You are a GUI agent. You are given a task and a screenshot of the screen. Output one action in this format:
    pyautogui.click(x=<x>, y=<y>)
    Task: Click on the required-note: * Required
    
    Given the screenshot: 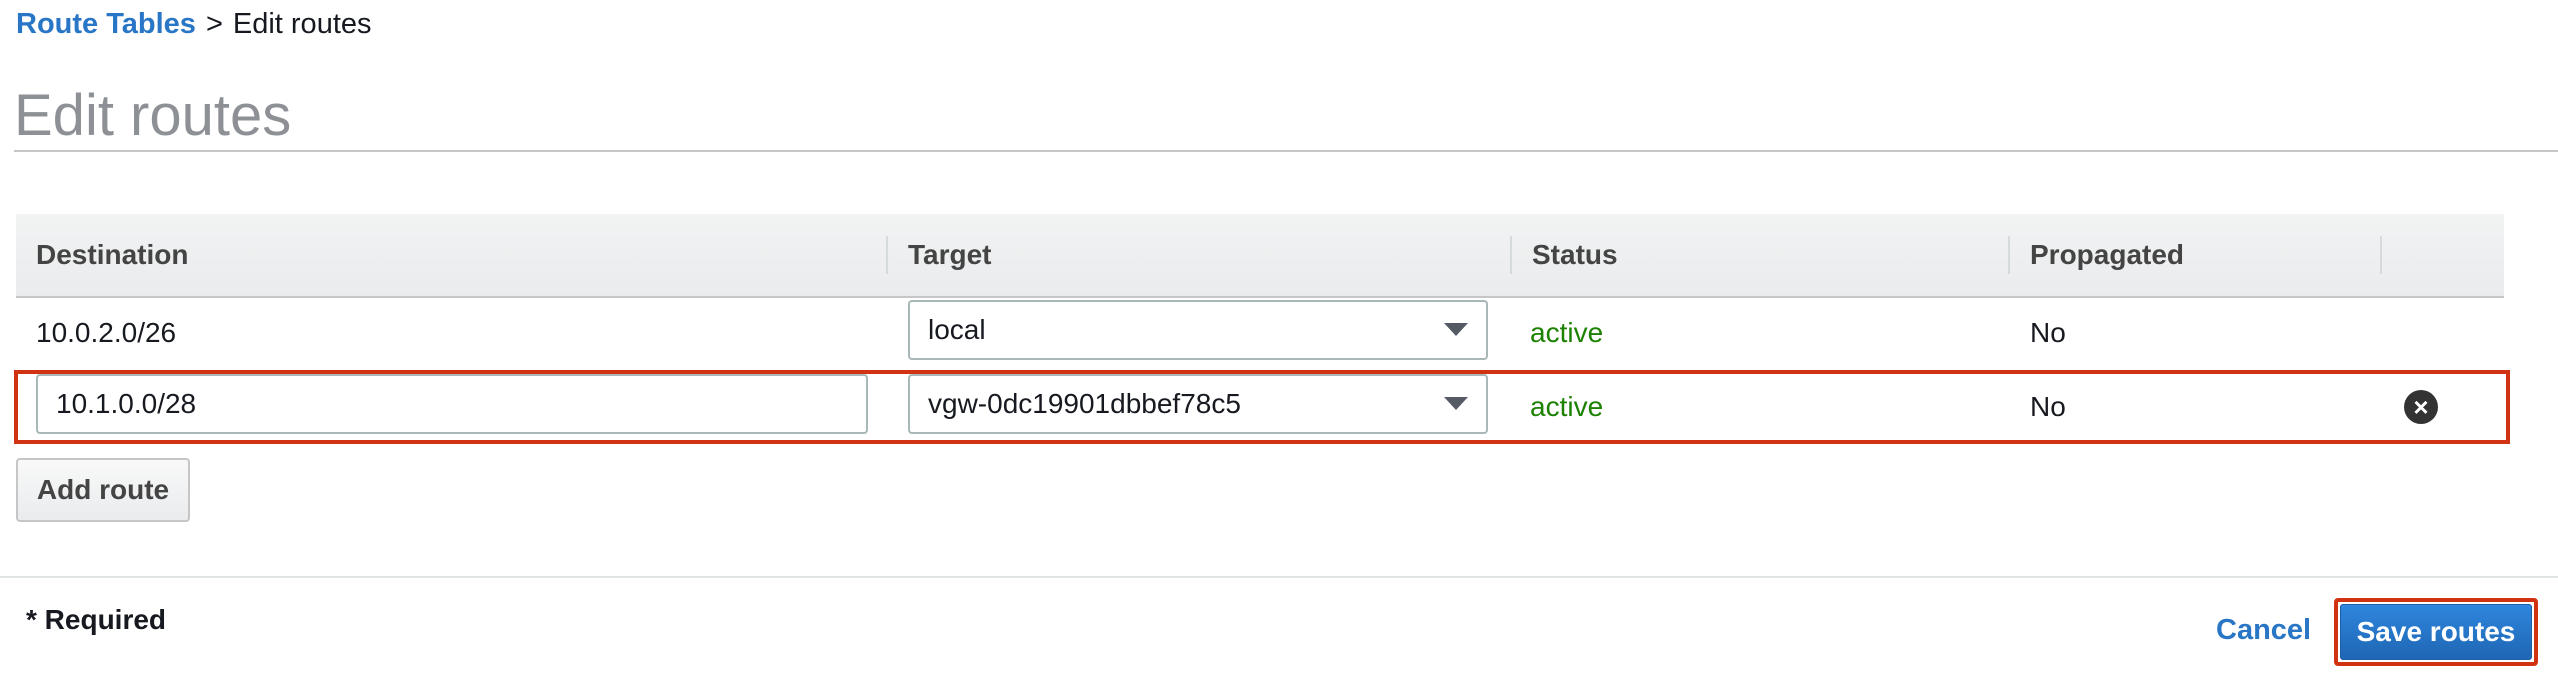 What is the action you would take?
    pyautogui.click(x=96, y=619)
    